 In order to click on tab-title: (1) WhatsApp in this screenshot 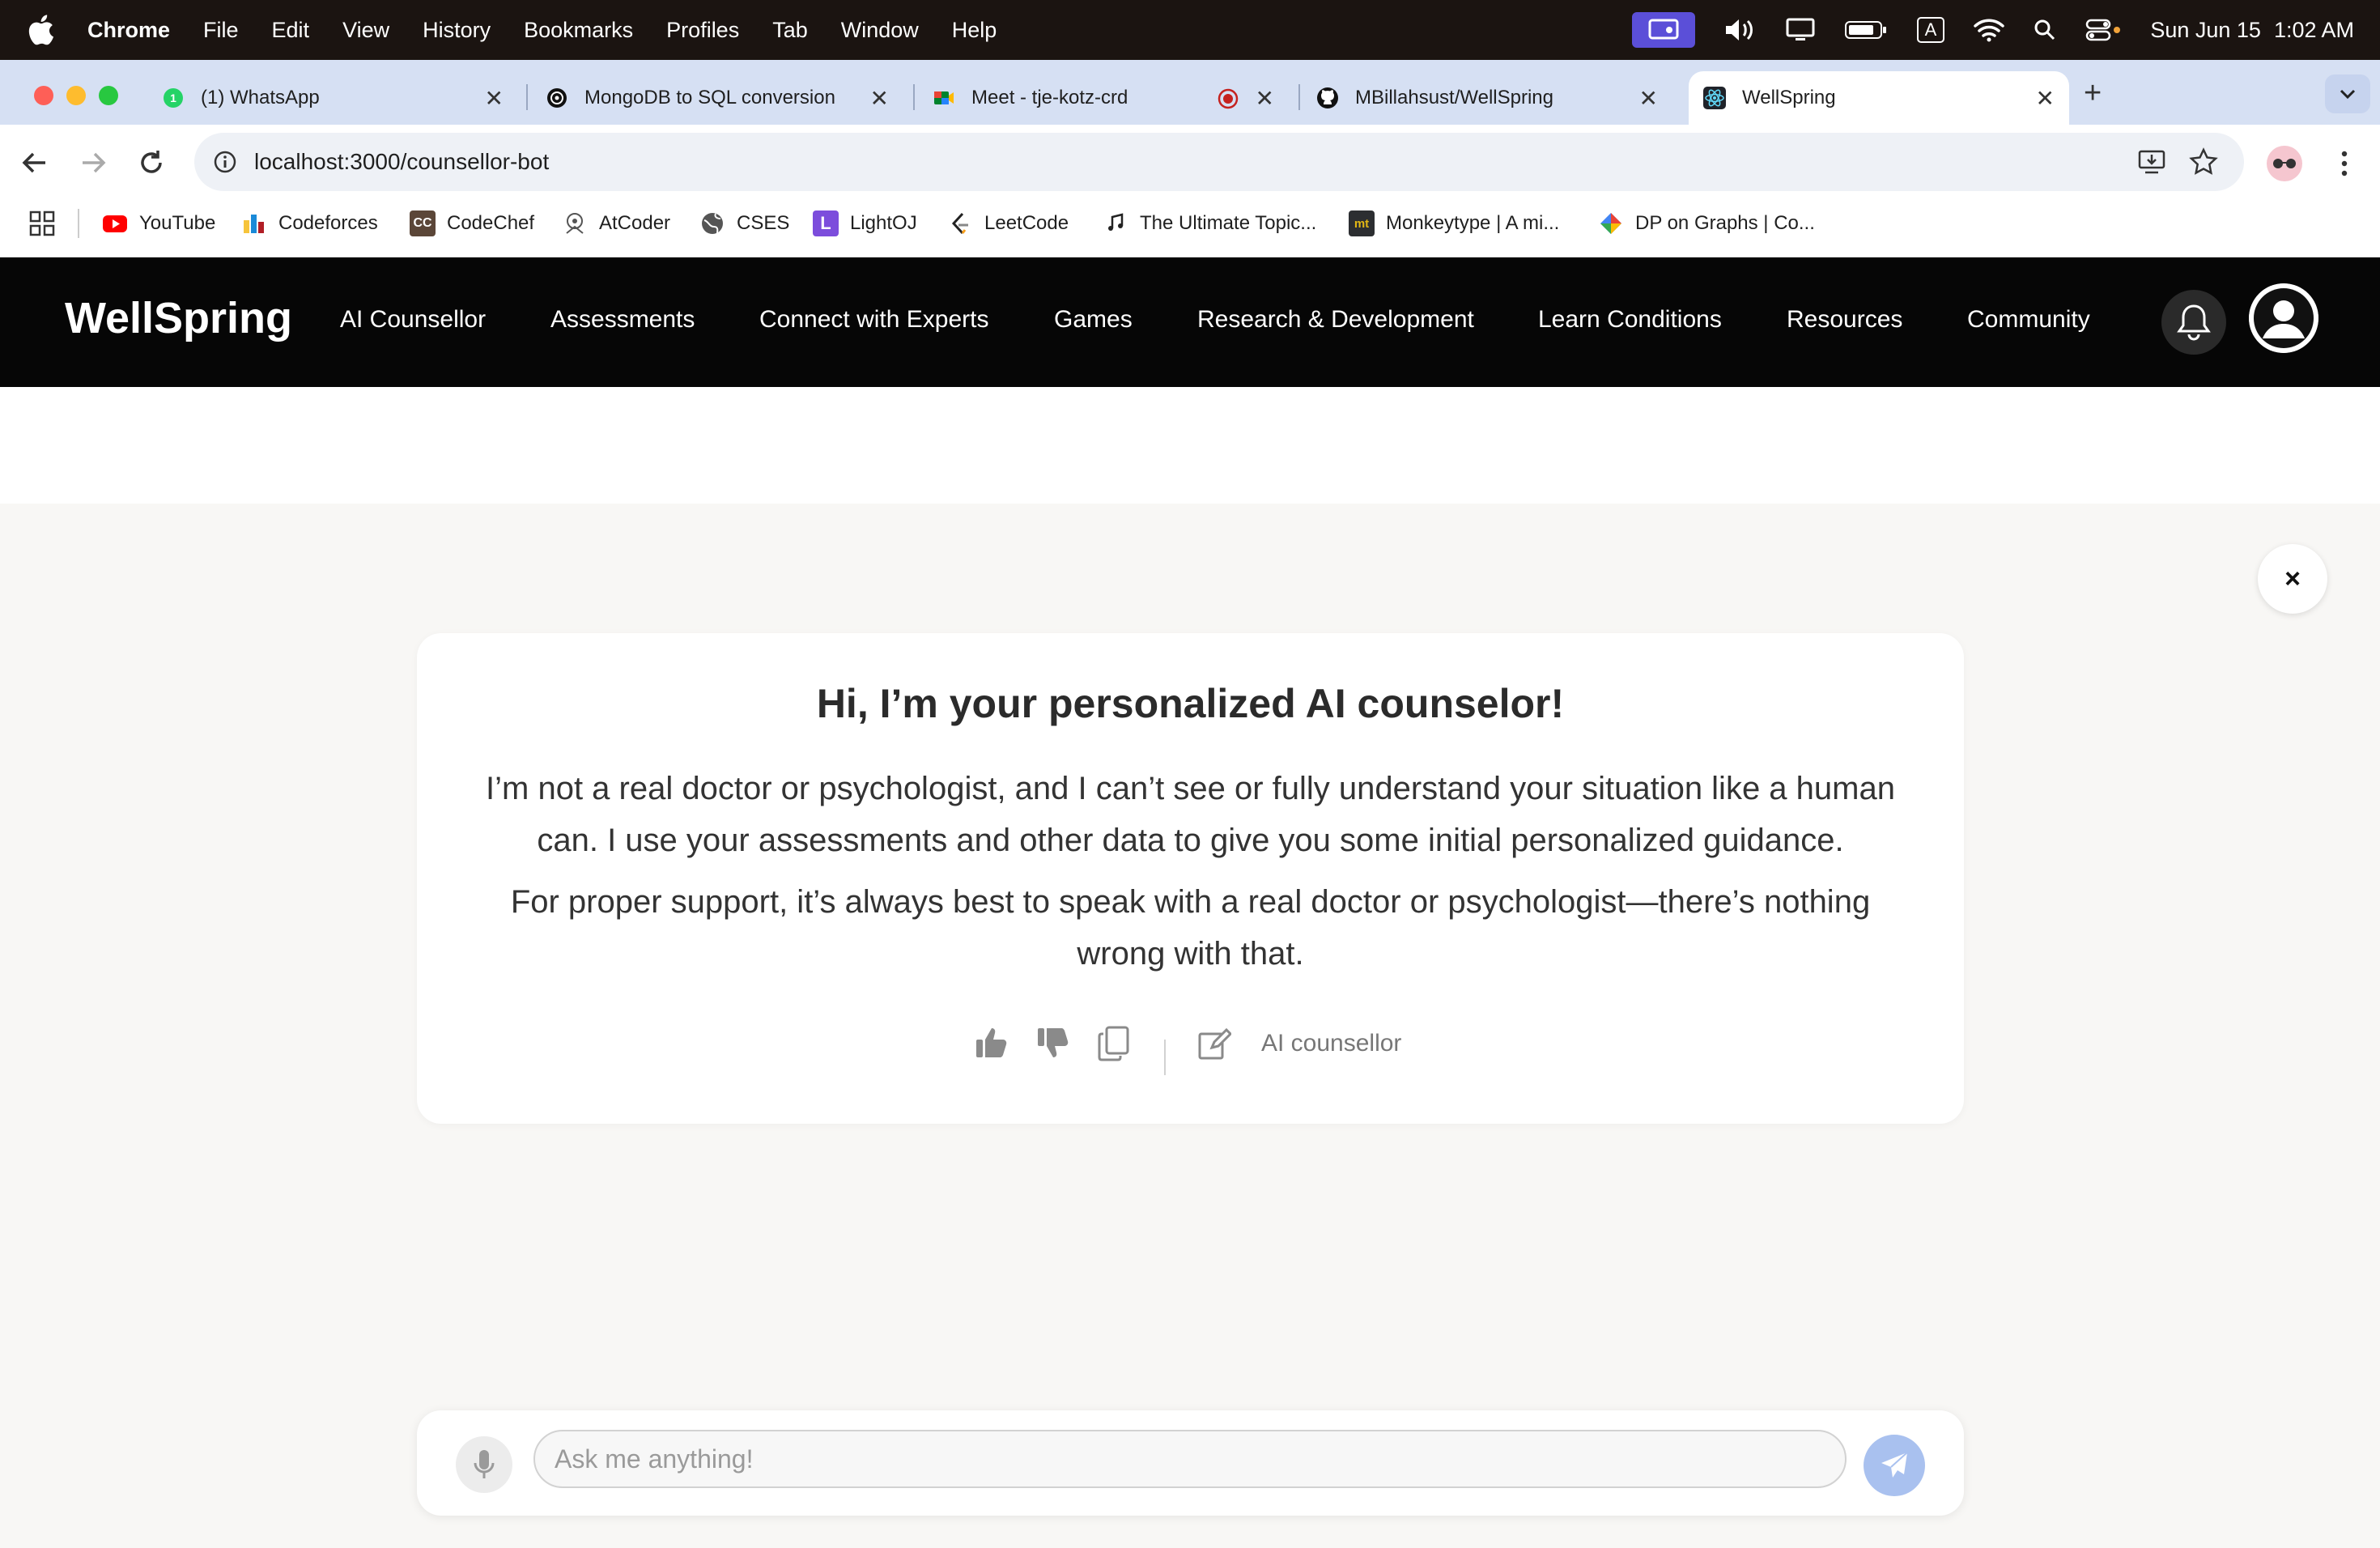, I will do `click(260, 97)`.